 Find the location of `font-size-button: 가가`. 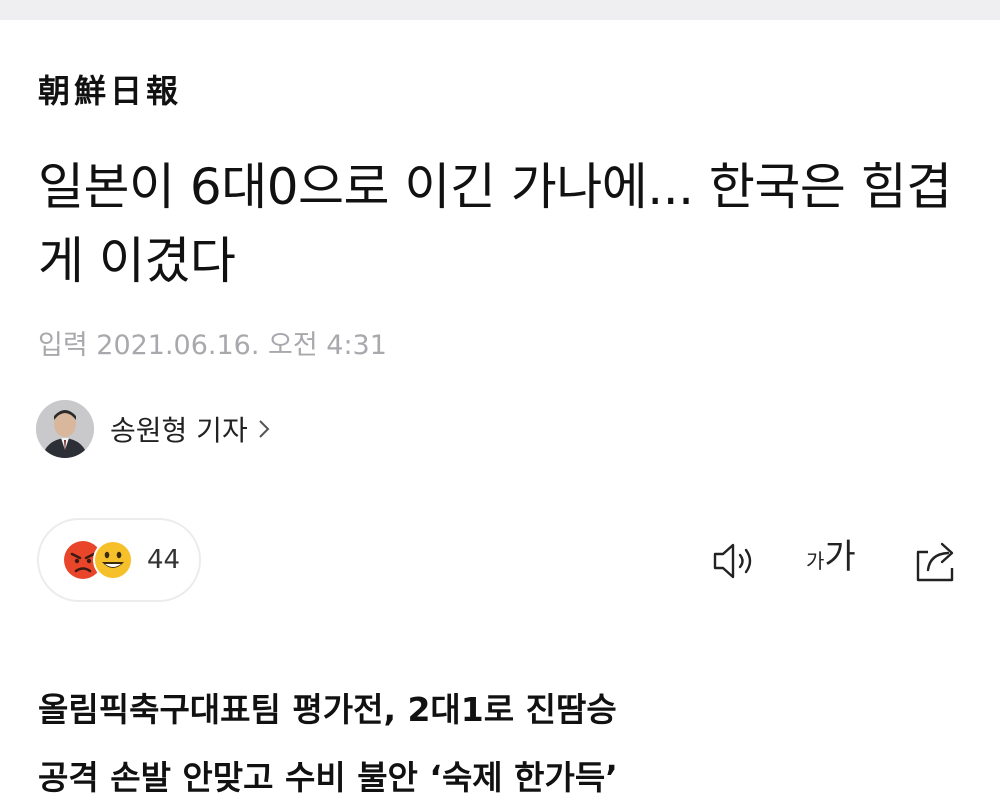

font-size-button: 가가 is located at coordinates (831, 557).